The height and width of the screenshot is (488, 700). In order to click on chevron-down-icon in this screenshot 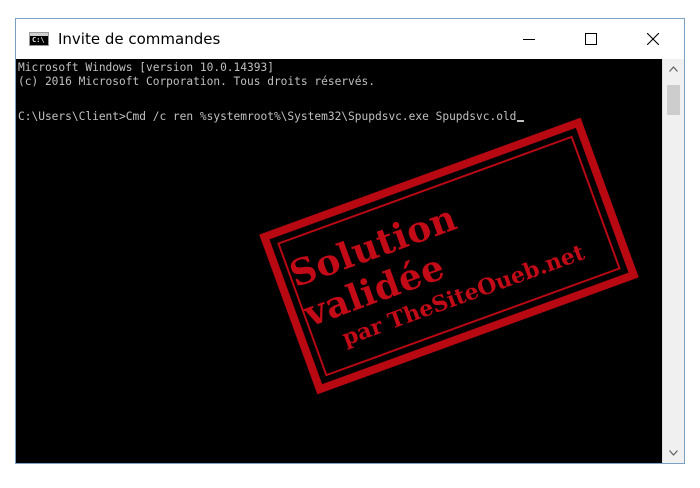, I will do `click(673, 453)`.